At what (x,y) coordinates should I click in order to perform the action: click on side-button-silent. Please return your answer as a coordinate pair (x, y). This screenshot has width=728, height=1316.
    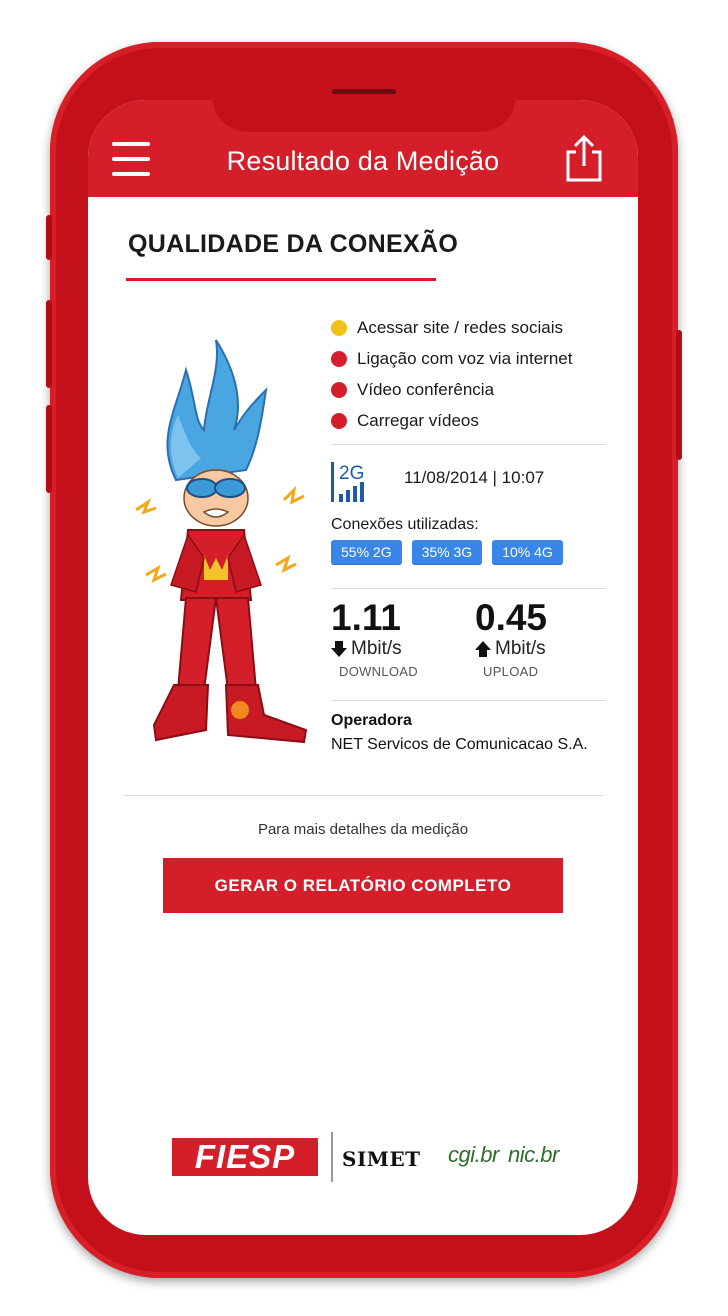
    Looking at the image, I should click on (49, 237).